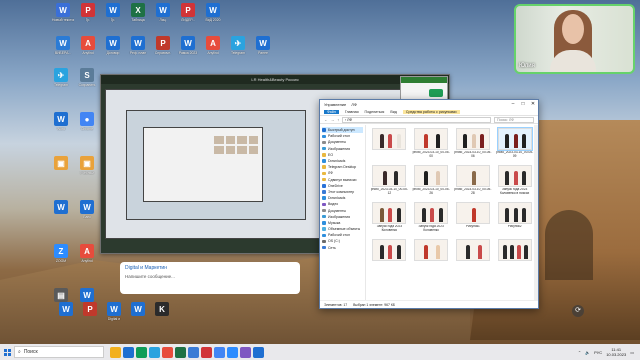  I want to click on file-tile: Рисунок1, so click(473, 219).